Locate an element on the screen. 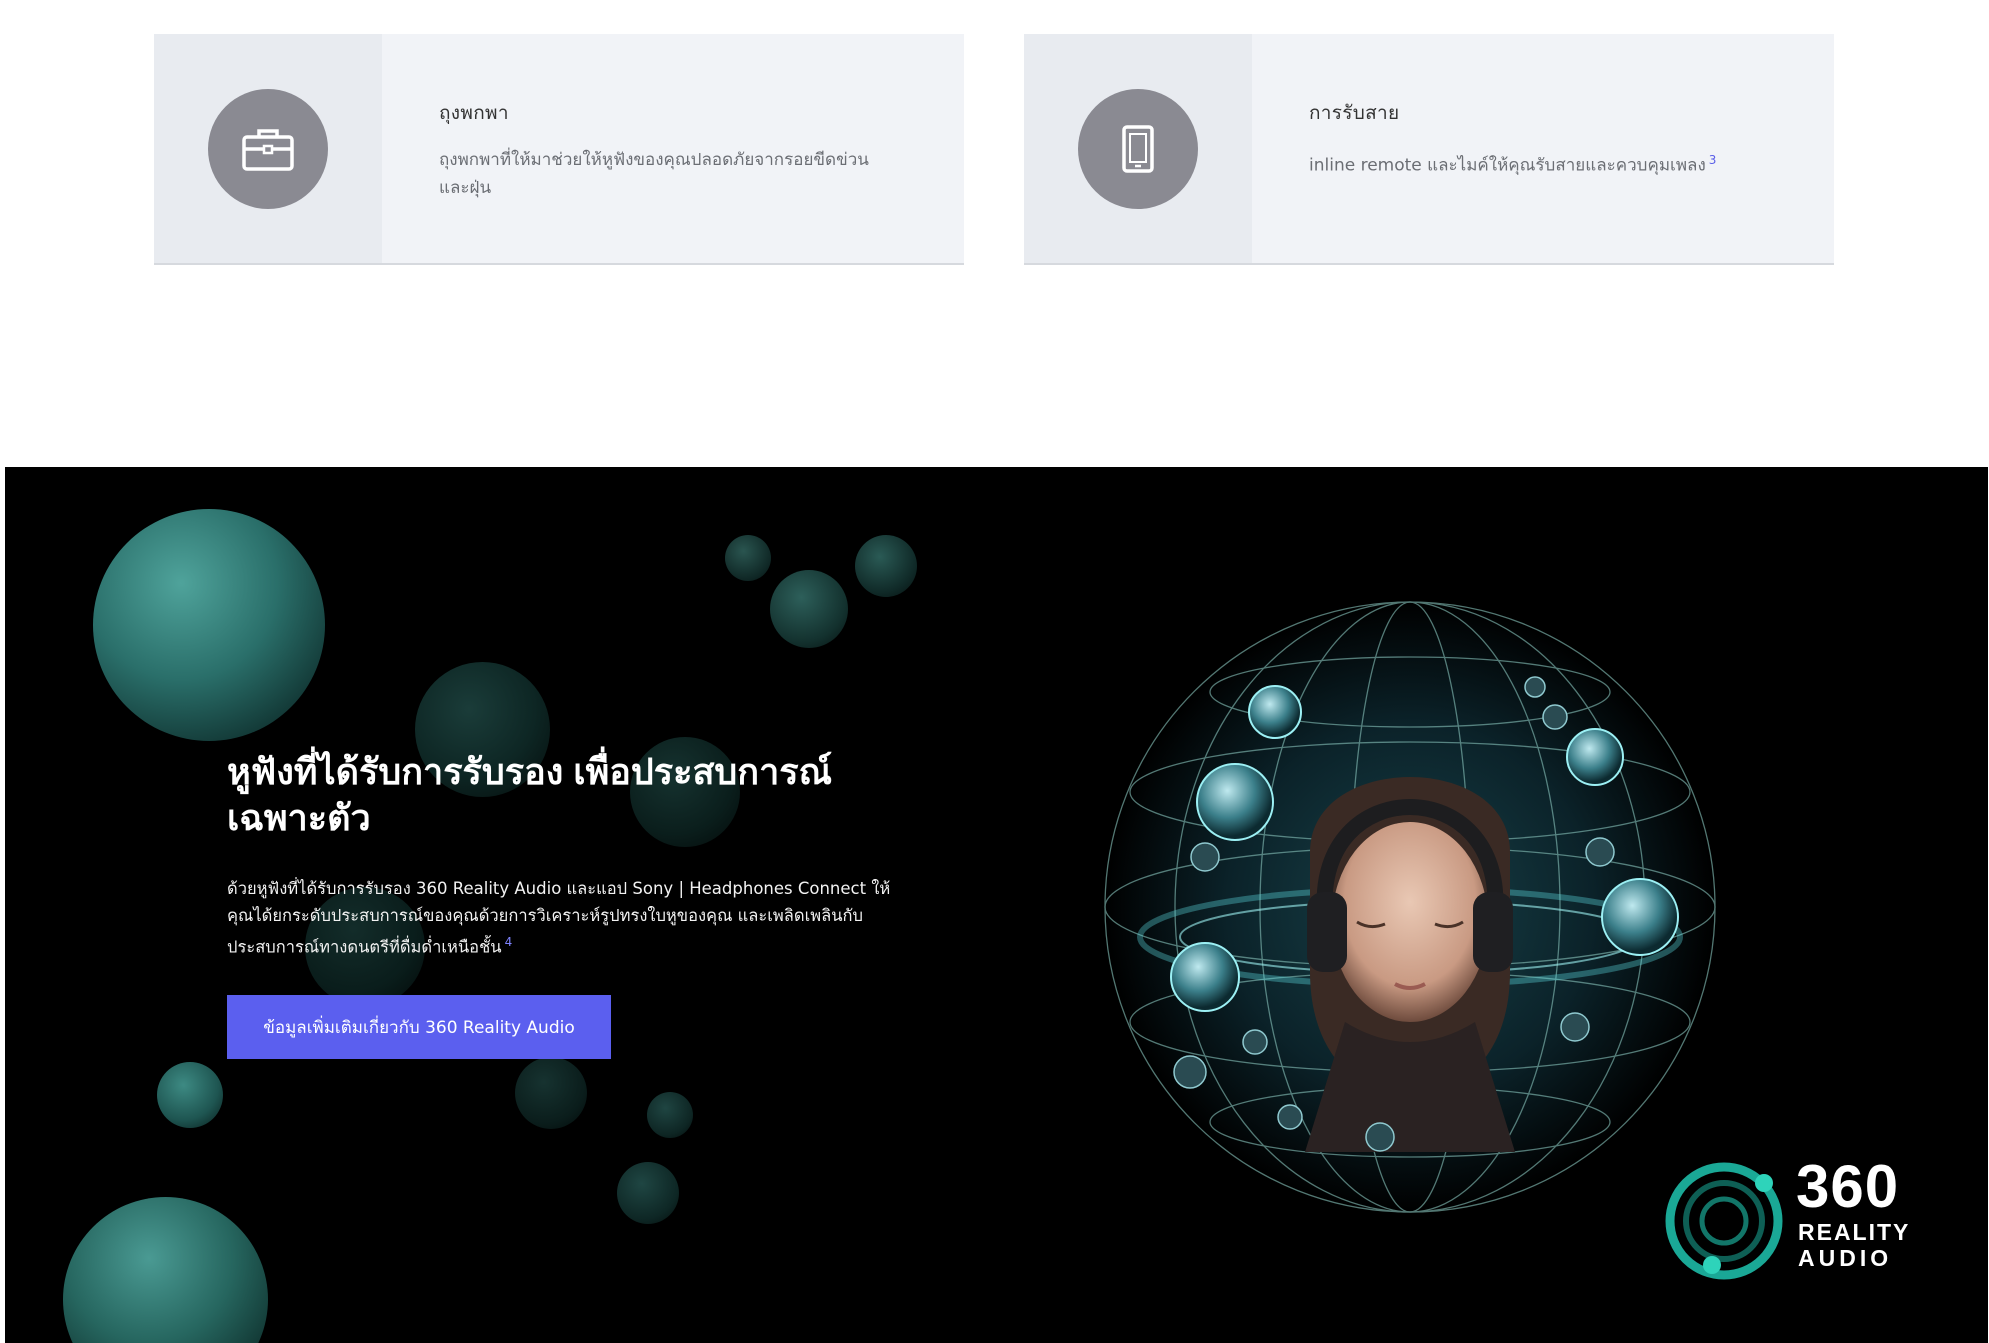 Image resolution: width=1989 pixels, height=1343 pixels. feature-title: การรับสาย is located at coordinates (1354, 113).